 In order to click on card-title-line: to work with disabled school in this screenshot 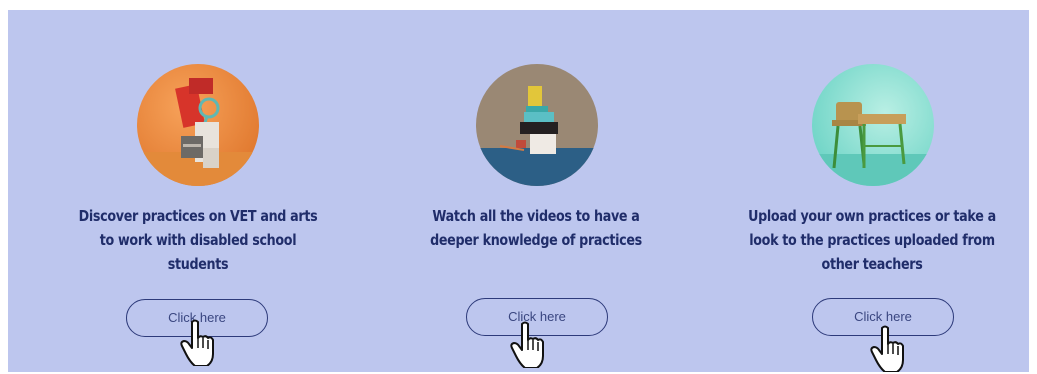, I will do `click(198, 240)`.